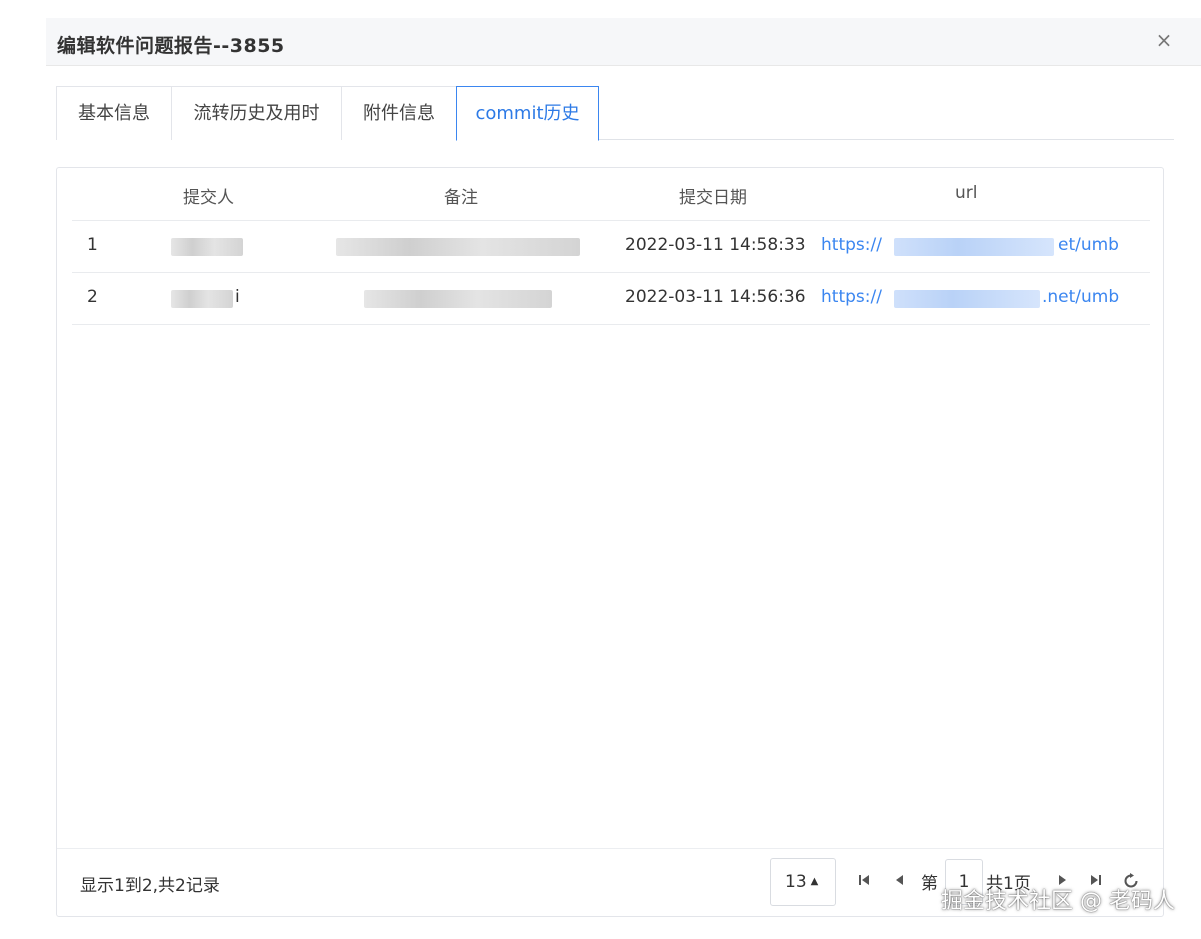 The image size is (1201, 939). Describe the element at coordinates (623, 42) in the screenshot. I see `dialog-header: 编辑软件问题报告--3855 ×` at that location.